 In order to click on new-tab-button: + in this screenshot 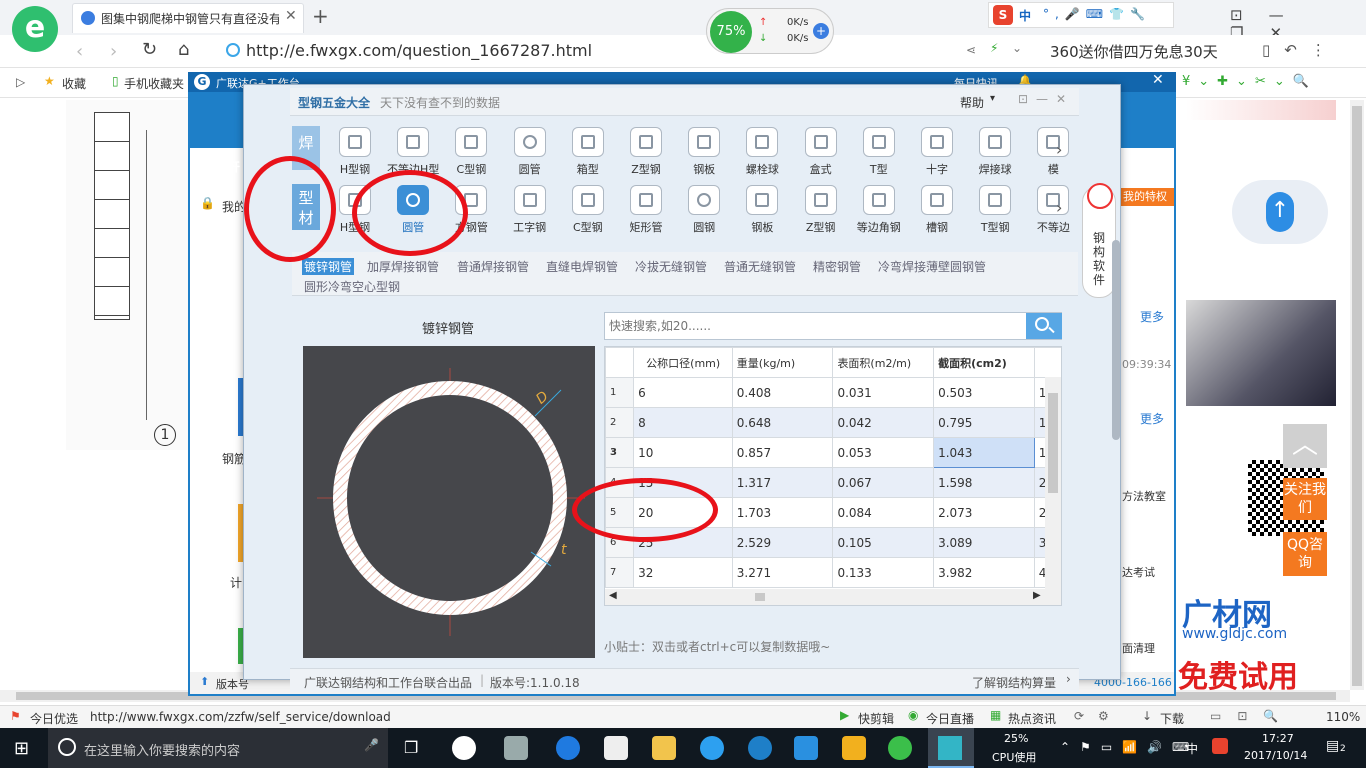, I will do `click(320, 16)`.